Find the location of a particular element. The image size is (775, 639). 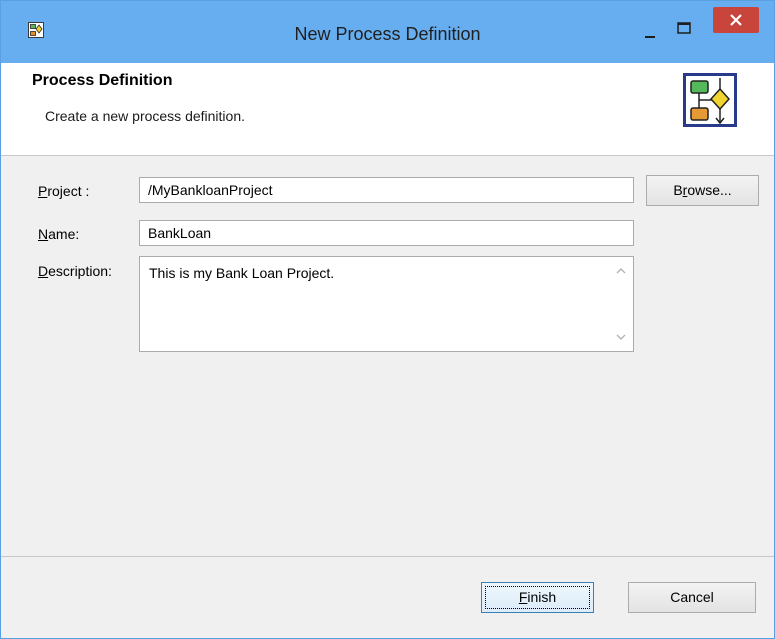

page-title: Process Definition is located at coordinates (102, 80).